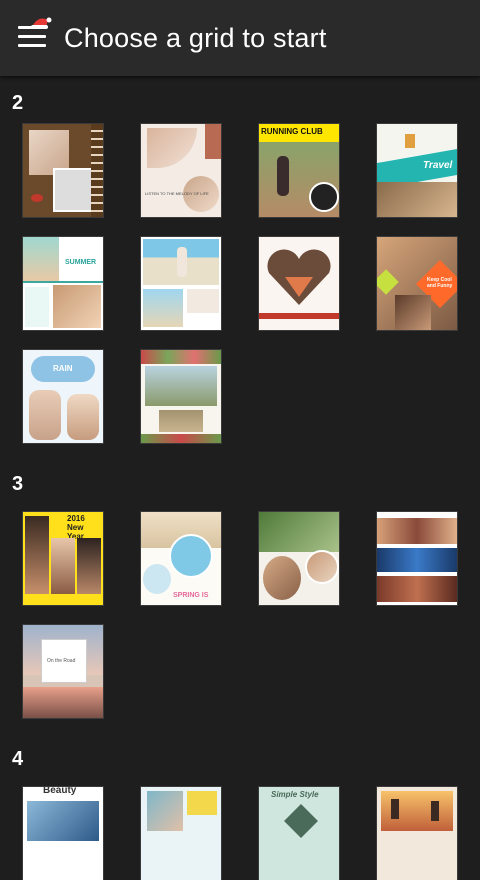 The height and width of the screenshot is (880, 480). What do you see at coordinates (18, 484) in the screenshot?
I see `section-label-3: 3` at bounding box center [18, 484].